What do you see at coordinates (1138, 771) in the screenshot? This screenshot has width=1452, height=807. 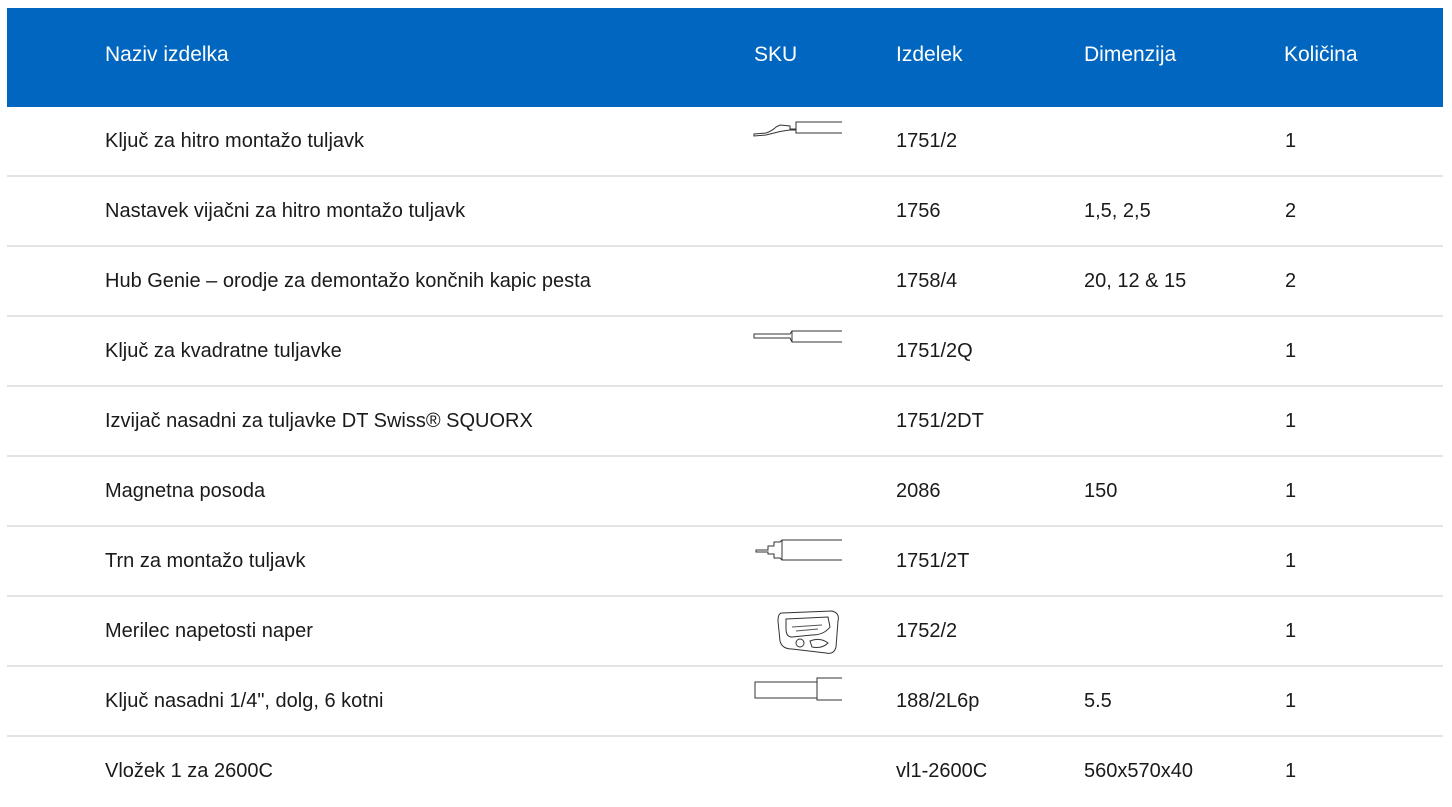 I see `row-dimension: 560x570x40` at bounding box center [1138, 771].